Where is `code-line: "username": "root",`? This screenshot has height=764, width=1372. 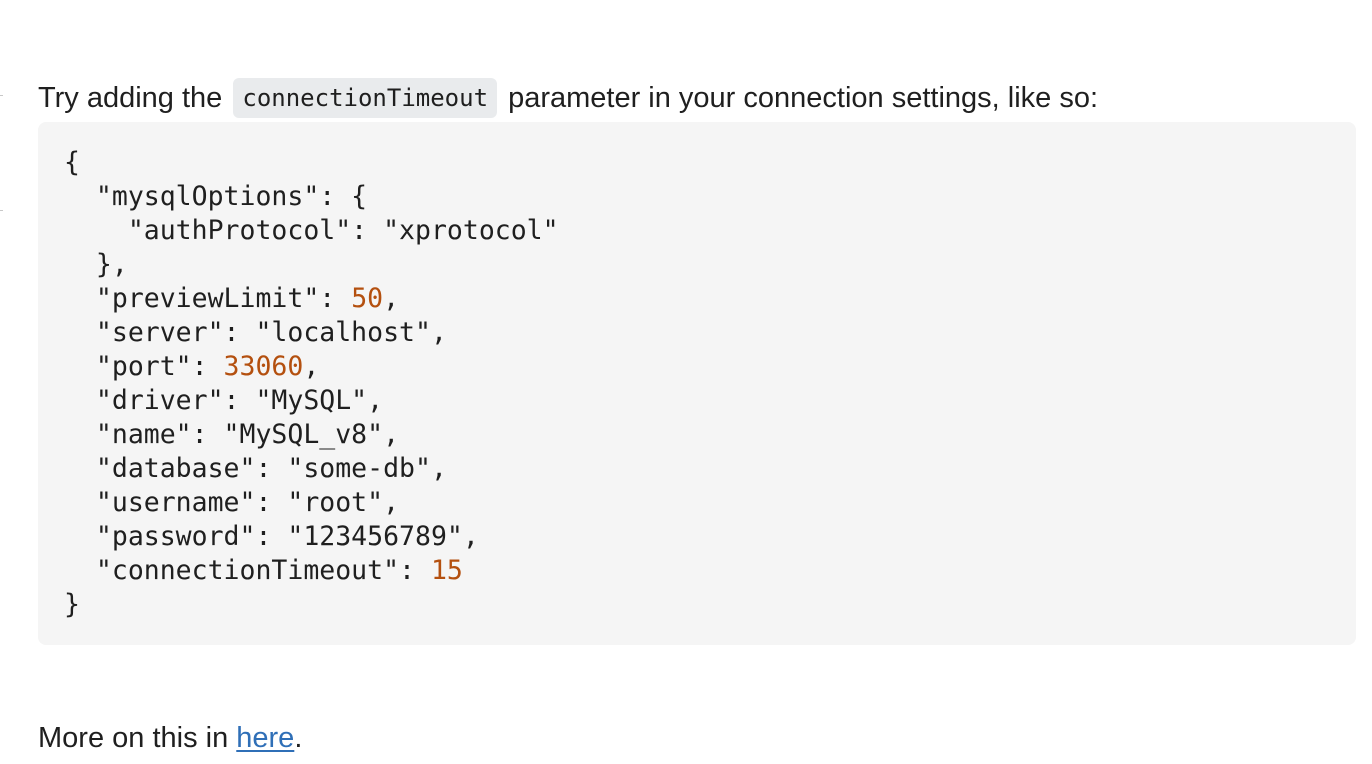 code-line: "username": "root", is located at coordinates (232, 502).